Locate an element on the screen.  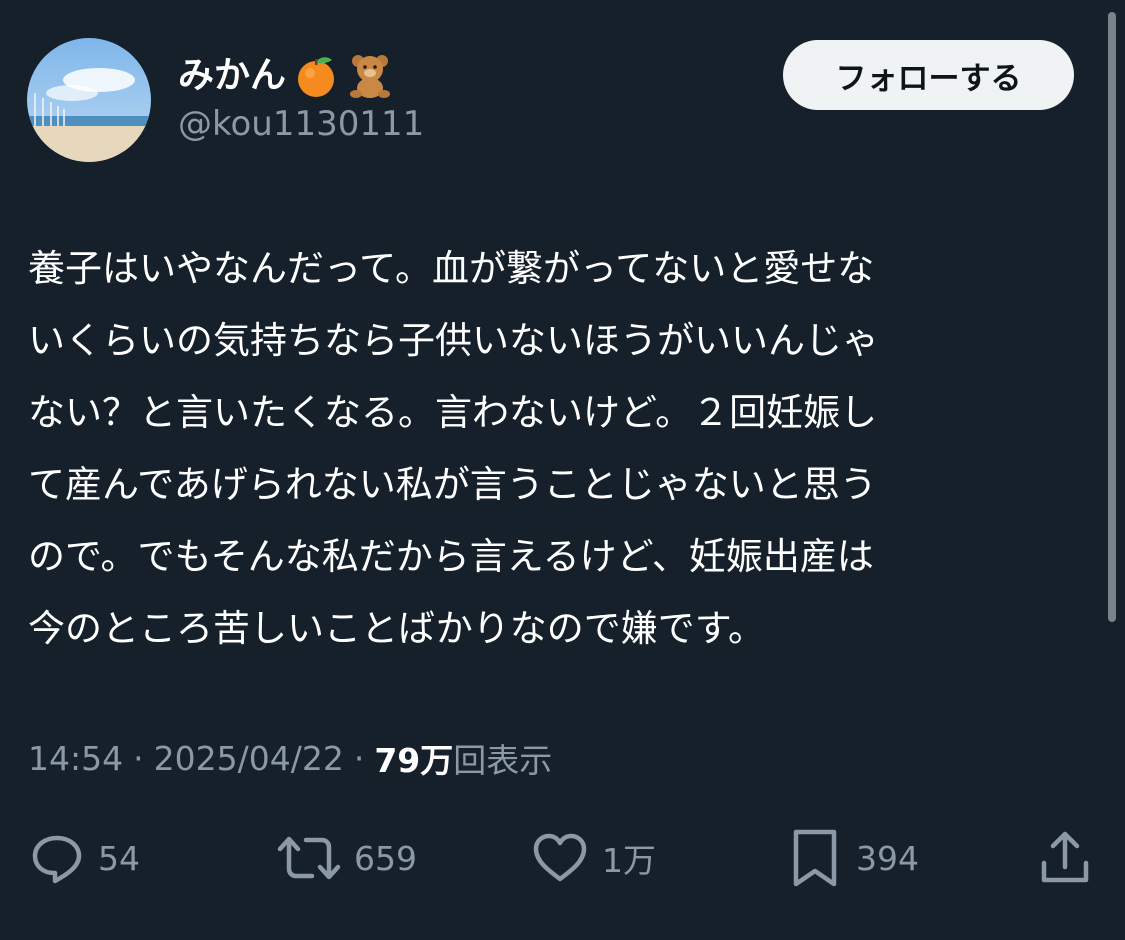
teddy-bear-emoji is located at coordinates (370, 76).